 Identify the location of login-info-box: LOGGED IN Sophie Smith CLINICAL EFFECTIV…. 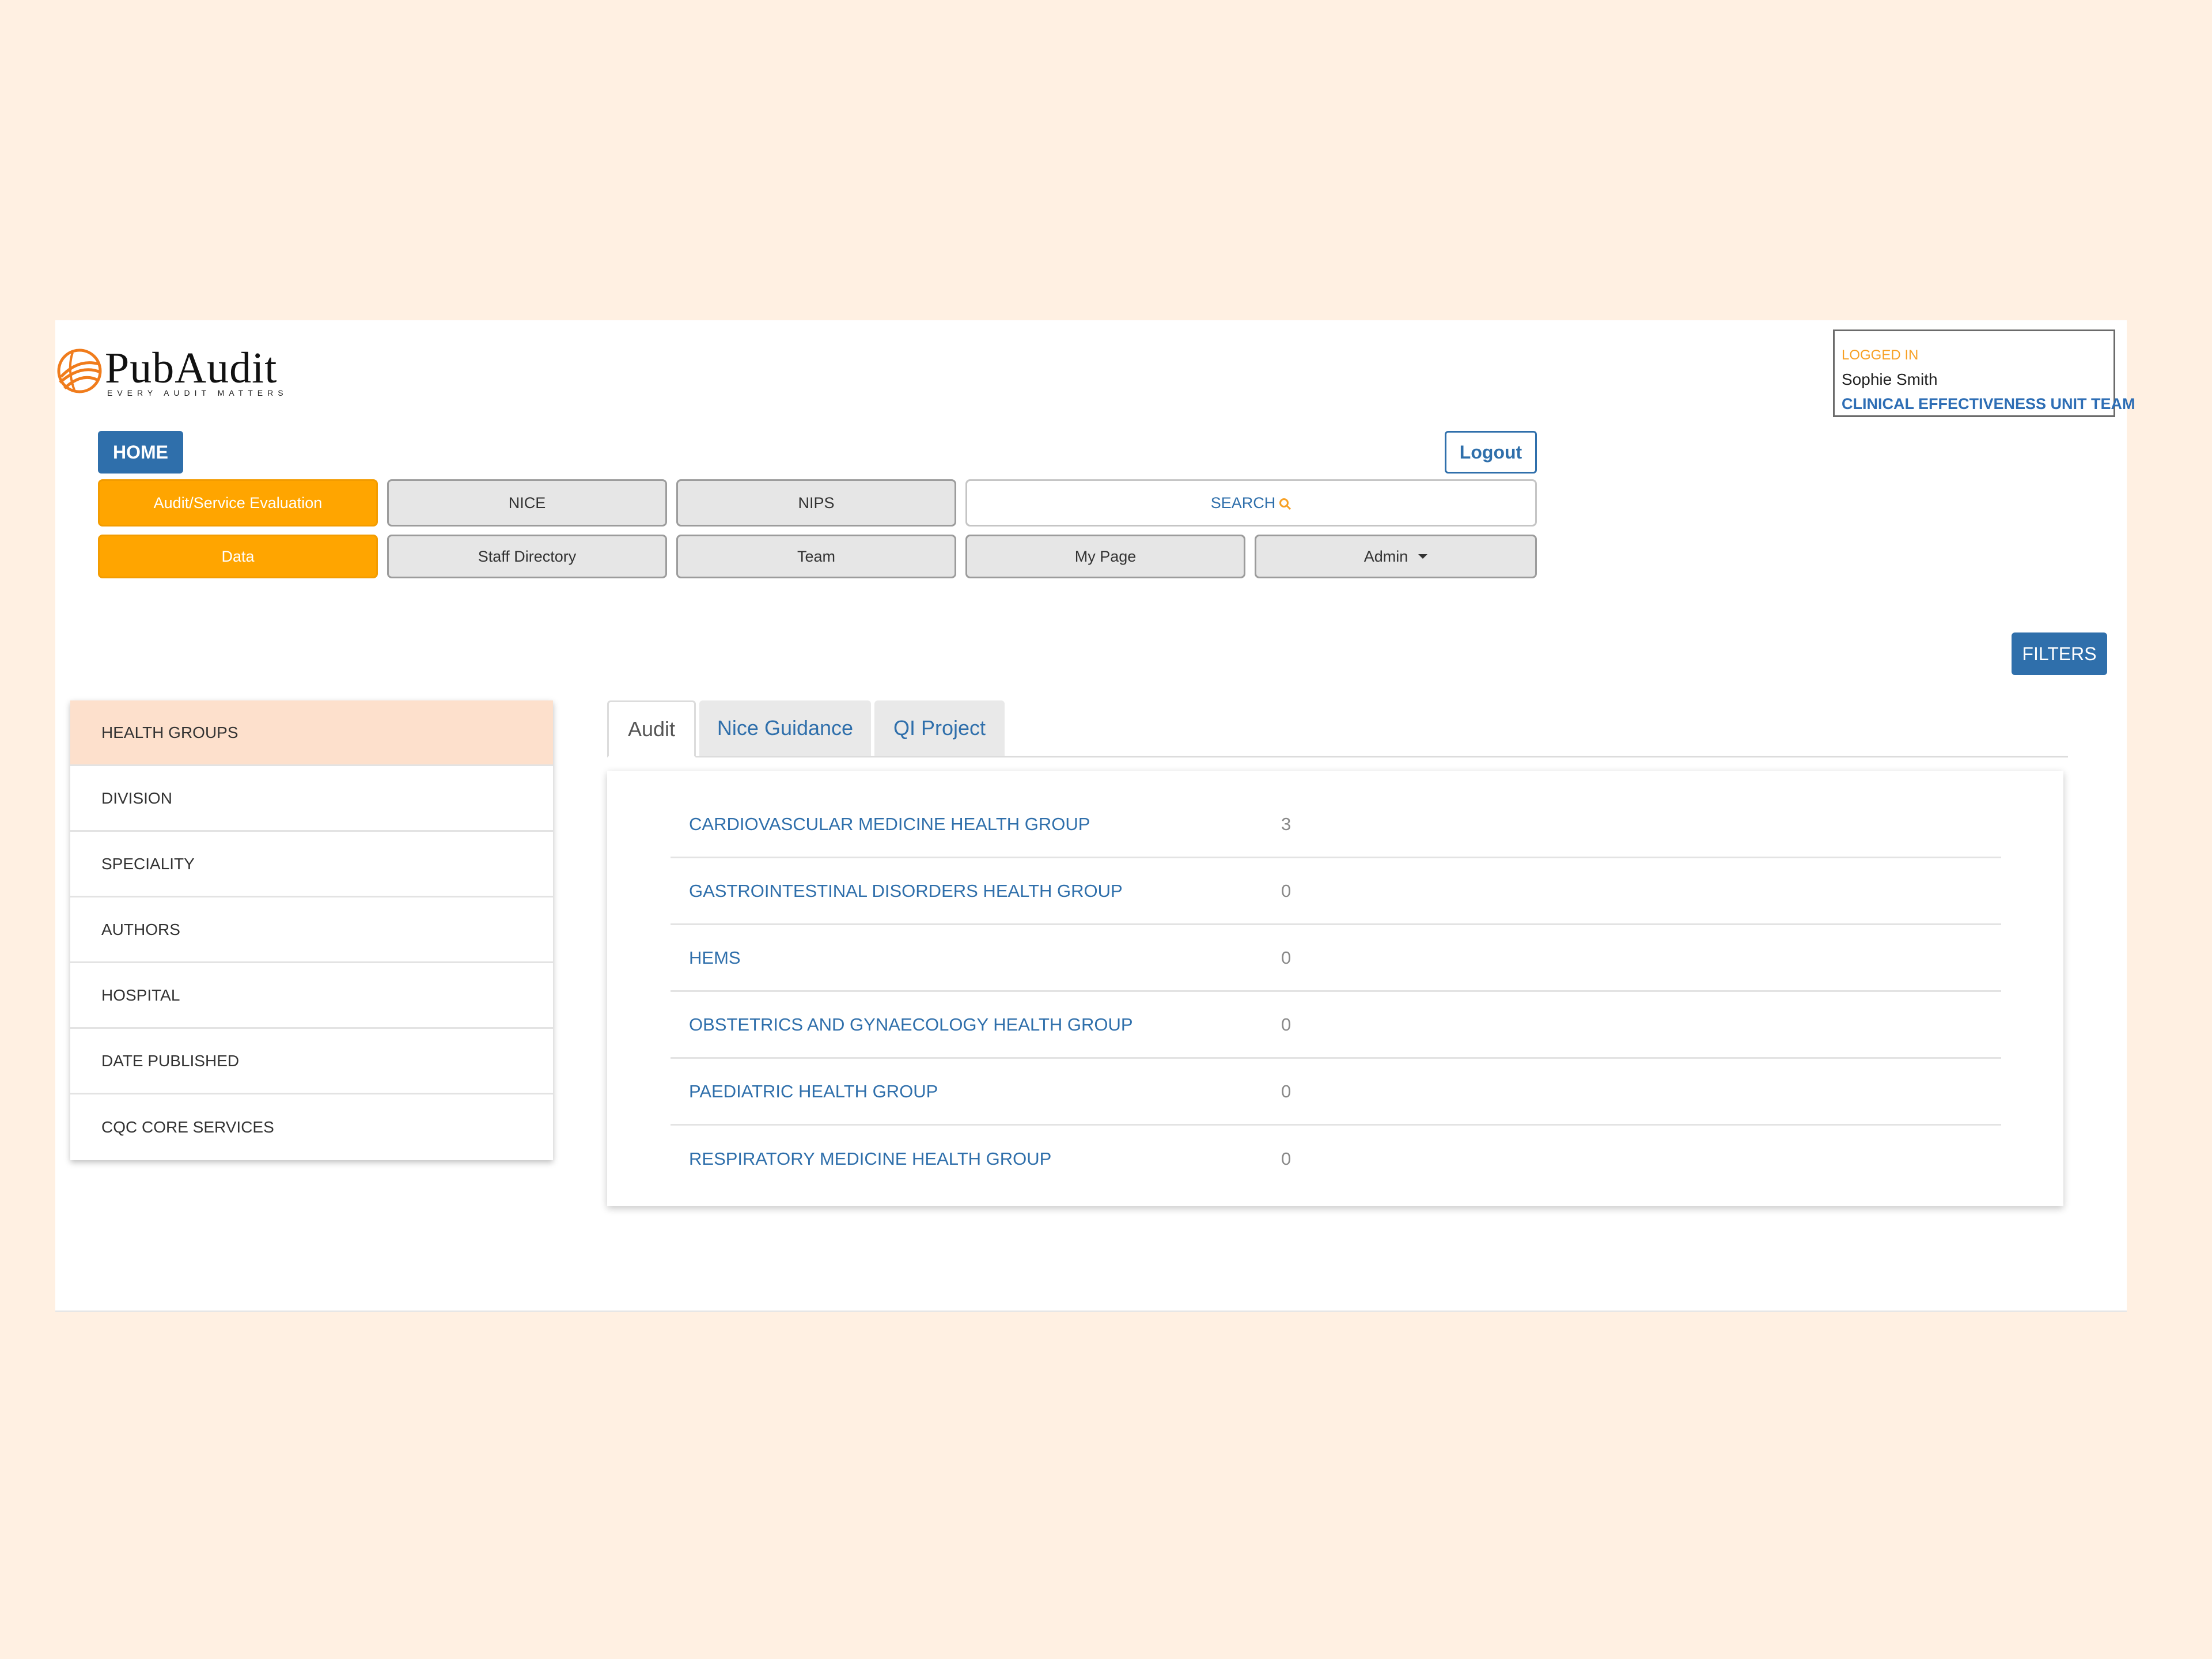
(1984, 373).